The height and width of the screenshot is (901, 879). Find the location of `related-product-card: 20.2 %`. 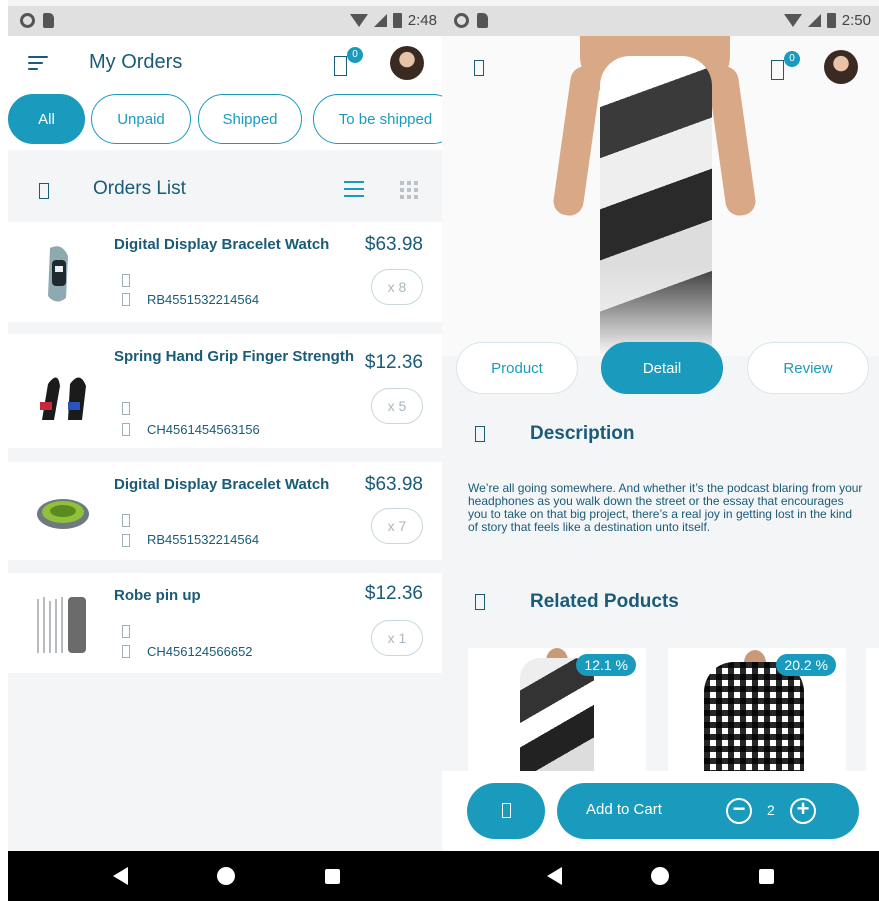

related-product-card: 20.2 % is located at coordinates (757, 710).